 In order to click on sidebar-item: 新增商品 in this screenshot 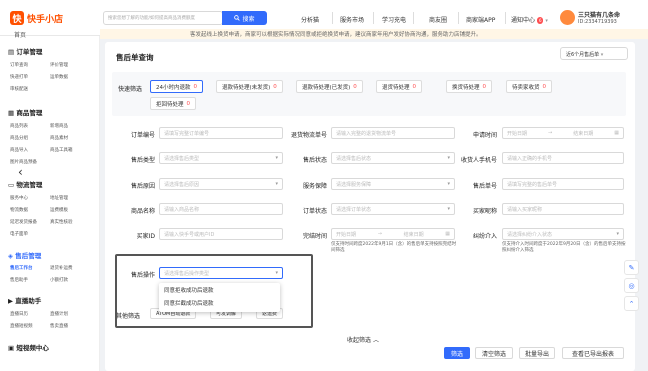, I will do `click(59, 126)`.